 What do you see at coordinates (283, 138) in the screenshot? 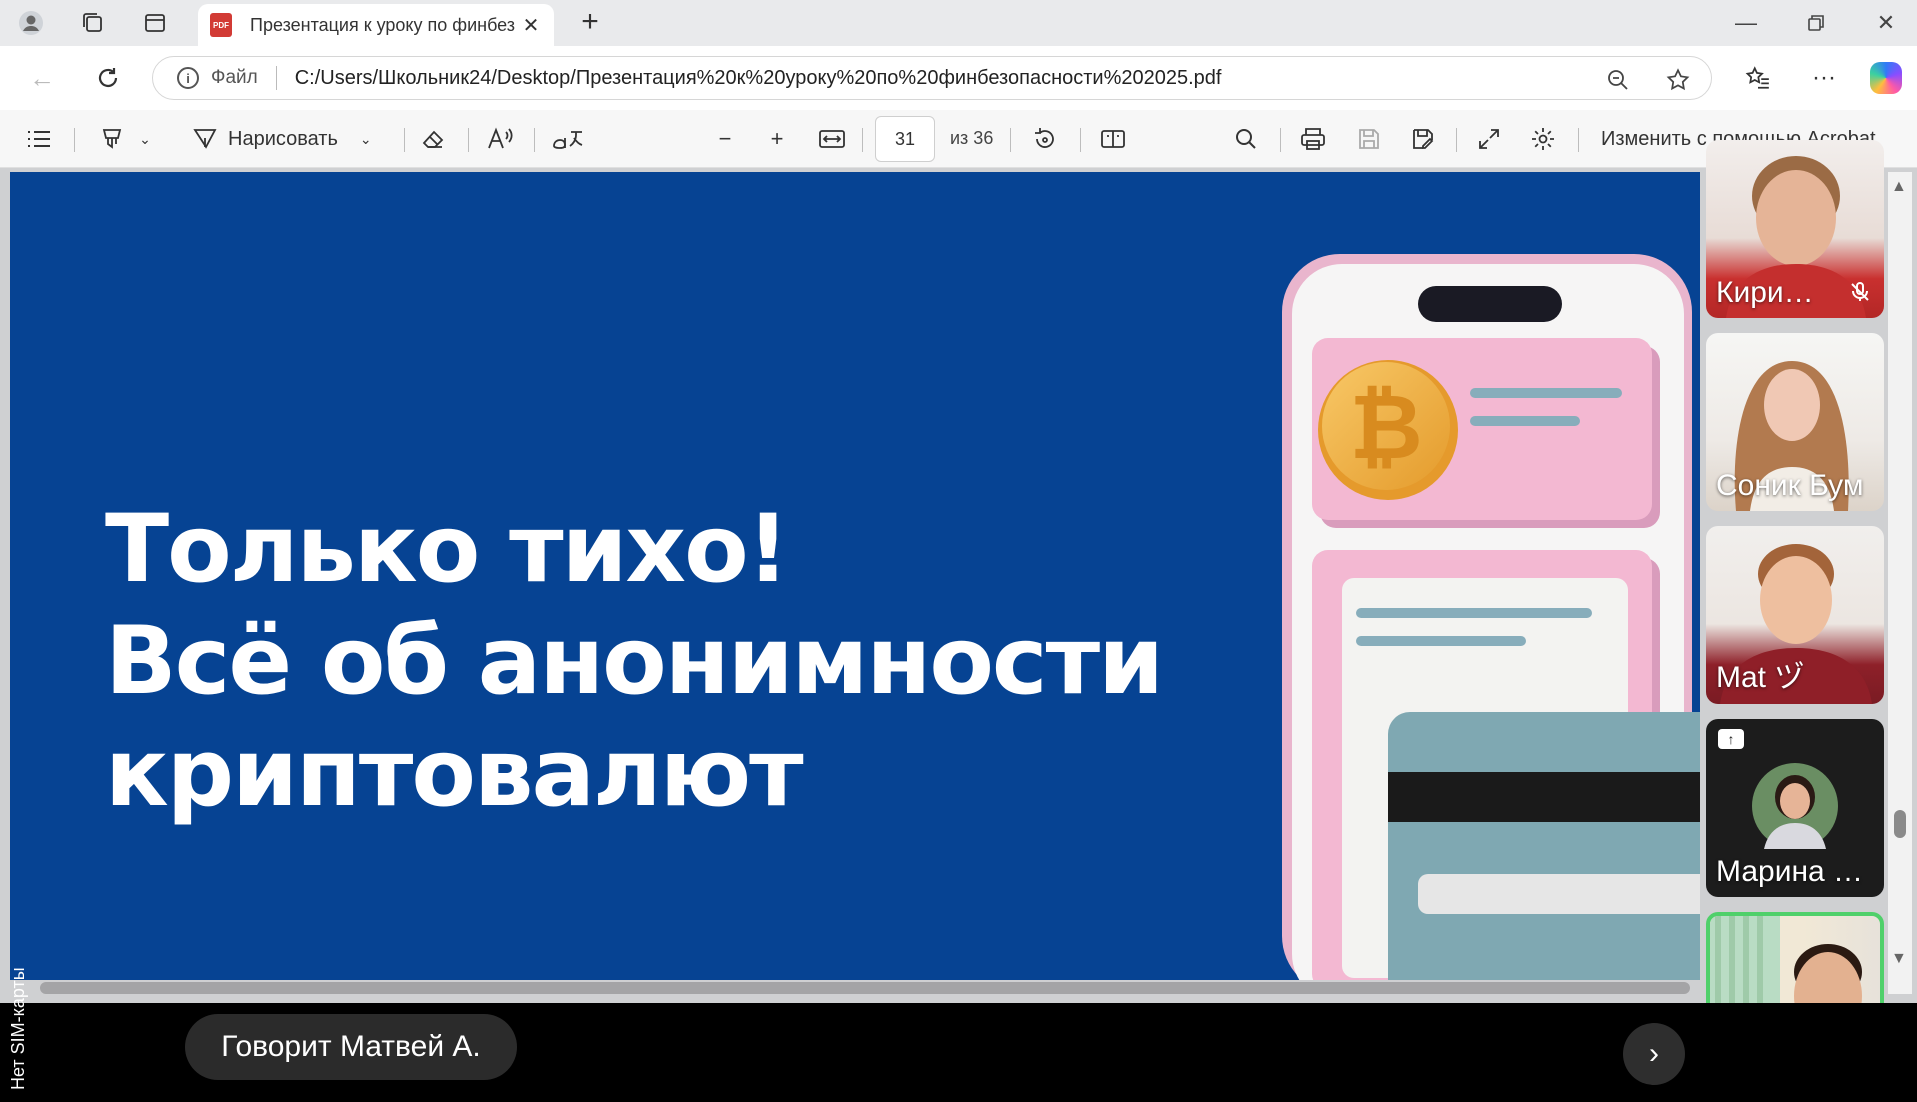
I see `draw-label: Нарисовать` at bounding box center [283, 138].